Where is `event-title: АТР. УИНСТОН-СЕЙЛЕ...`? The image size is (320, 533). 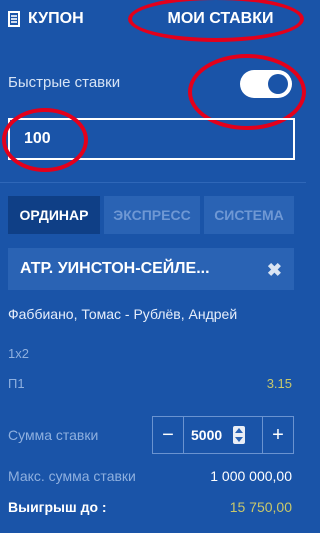 event-title: АТР. УИНСТОН-СЕЙЛЕ... is located at coordinates (115, 268).